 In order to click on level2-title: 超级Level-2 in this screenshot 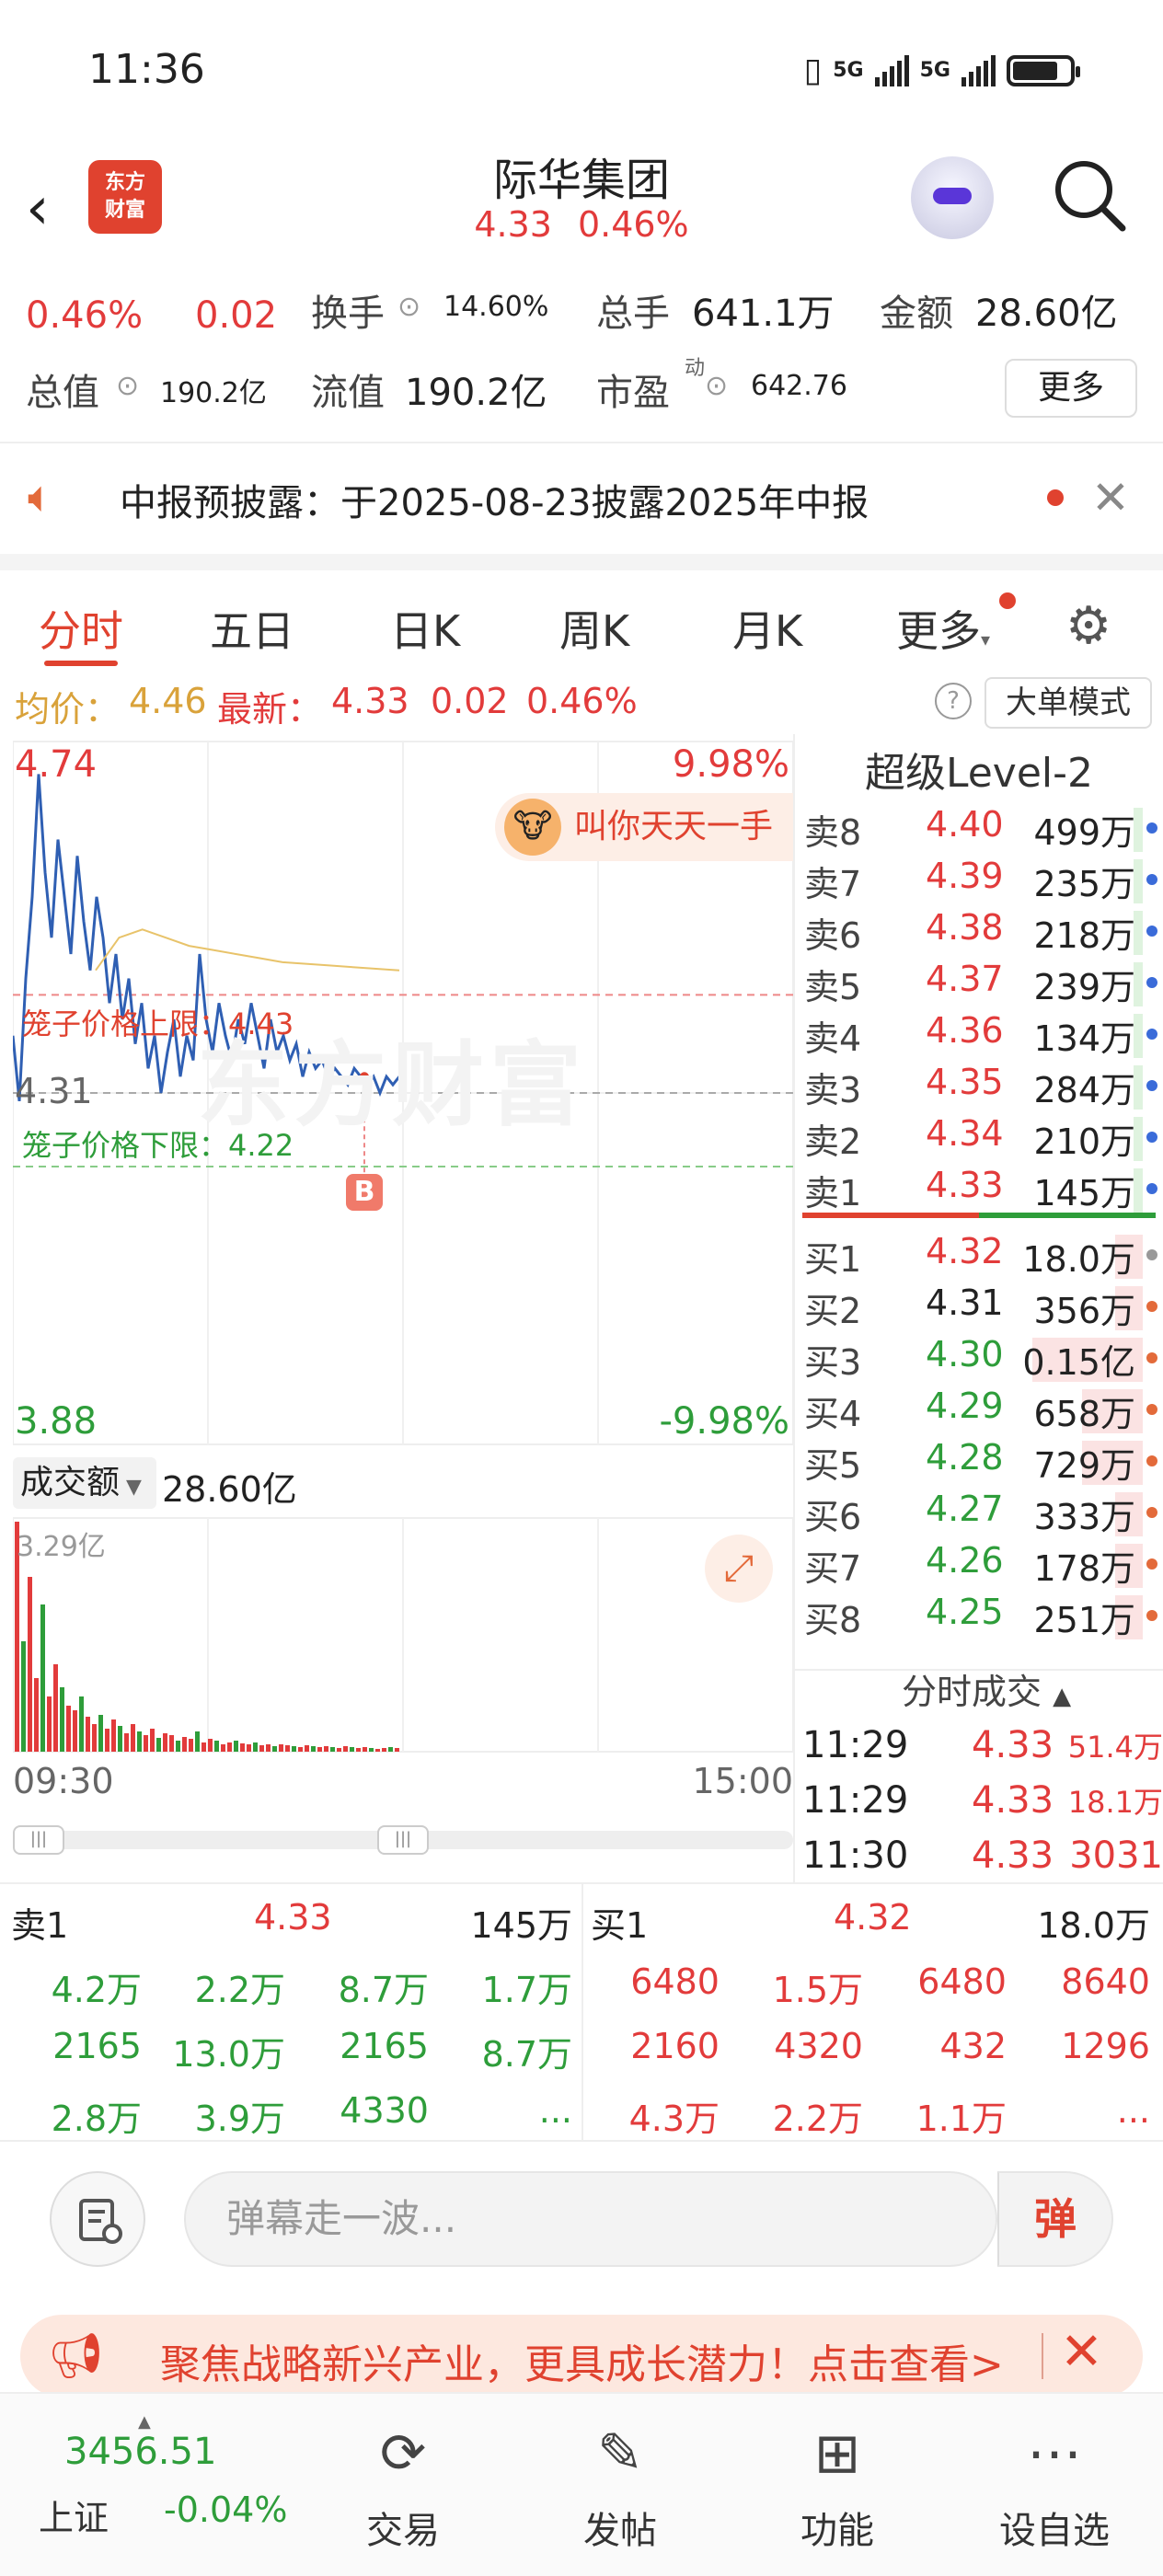, I will do `click(979, 769)`.